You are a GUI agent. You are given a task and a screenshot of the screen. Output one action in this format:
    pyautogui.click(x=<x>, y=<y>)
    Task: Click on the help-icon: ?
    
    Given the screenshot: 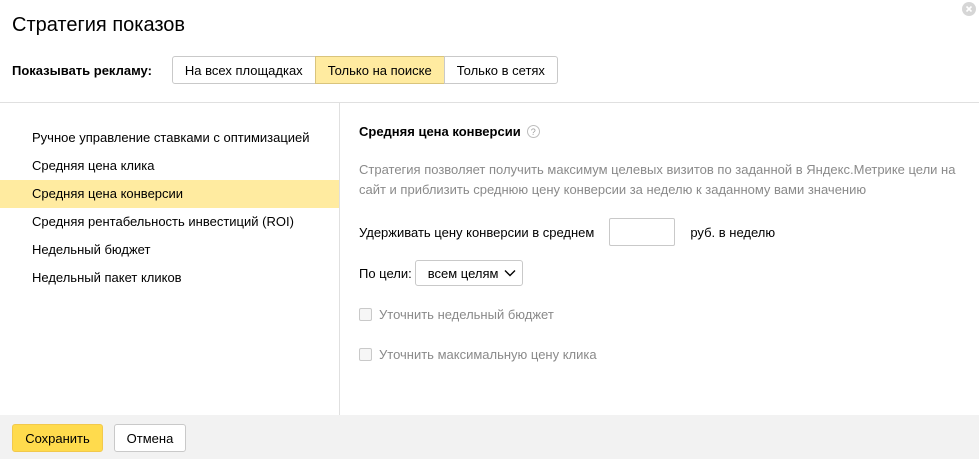 What is the action you would take?
    pyautogui.click(x=533, y=131)
    